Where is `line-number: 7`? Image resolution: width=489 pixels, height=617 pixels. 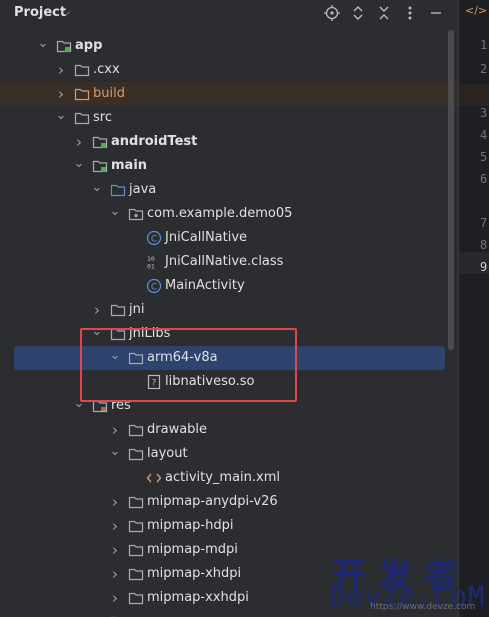 line-number: 7 is located at coordinates (484, 223).